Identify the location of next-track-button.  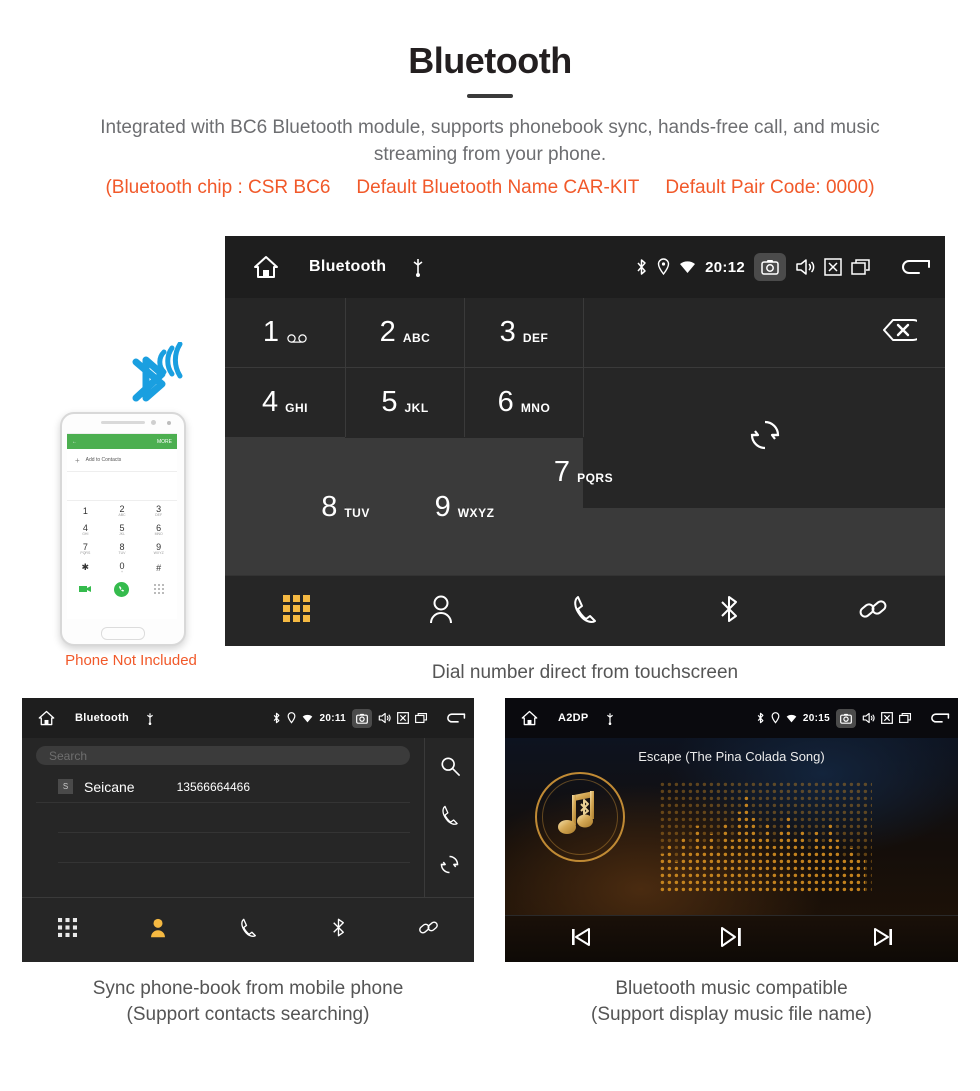
(882, 939).